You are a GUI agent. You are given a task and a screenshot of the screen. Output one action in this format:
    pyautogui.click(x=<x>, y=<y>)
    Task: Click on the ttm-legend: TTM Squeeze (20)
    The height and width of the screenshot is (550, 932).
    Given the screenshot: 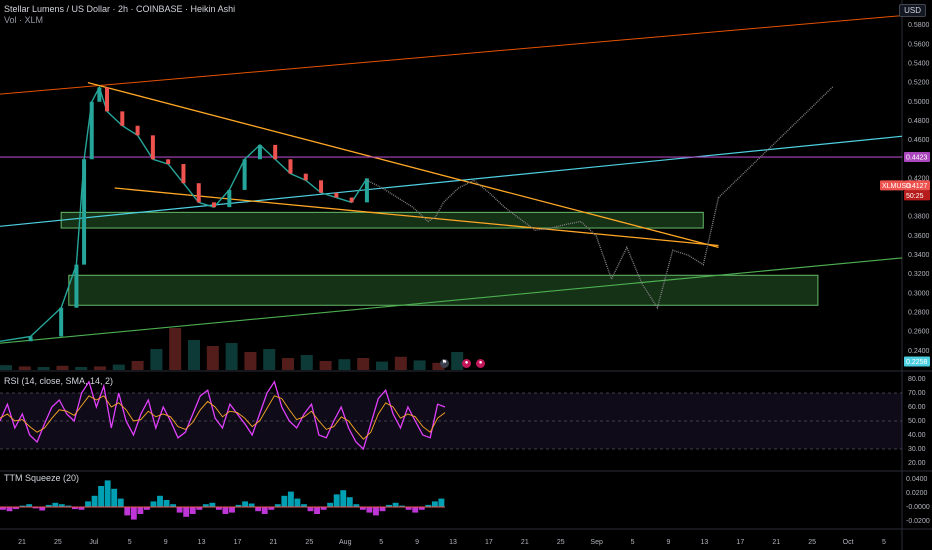 What is the action you would take?
    pyautogui.click(x=41, y=478)
    